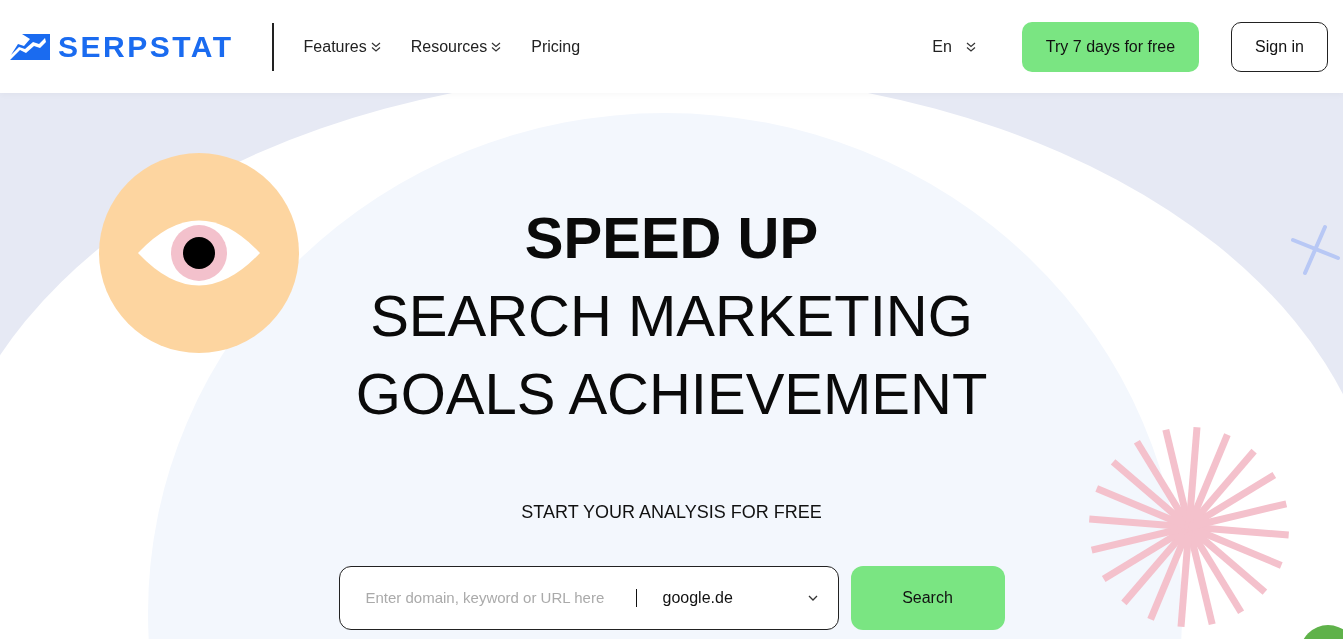 This screenshot has width=1343, height=639. I want to click on language-selector: En, so click(954, 46).